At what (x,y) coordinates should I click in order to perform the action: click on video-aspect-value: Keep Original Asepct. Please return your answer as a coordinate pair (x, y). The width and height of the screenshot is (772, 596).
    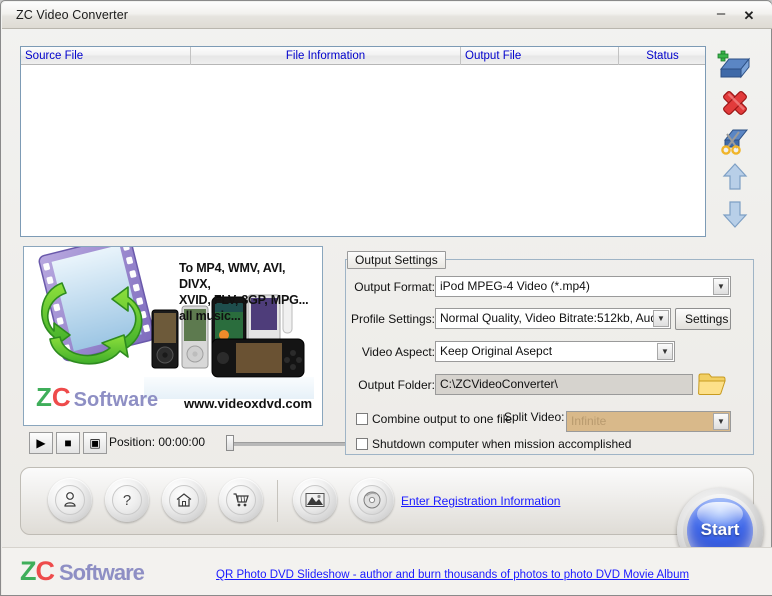
    Looking at the image, I should click on (496, 351).